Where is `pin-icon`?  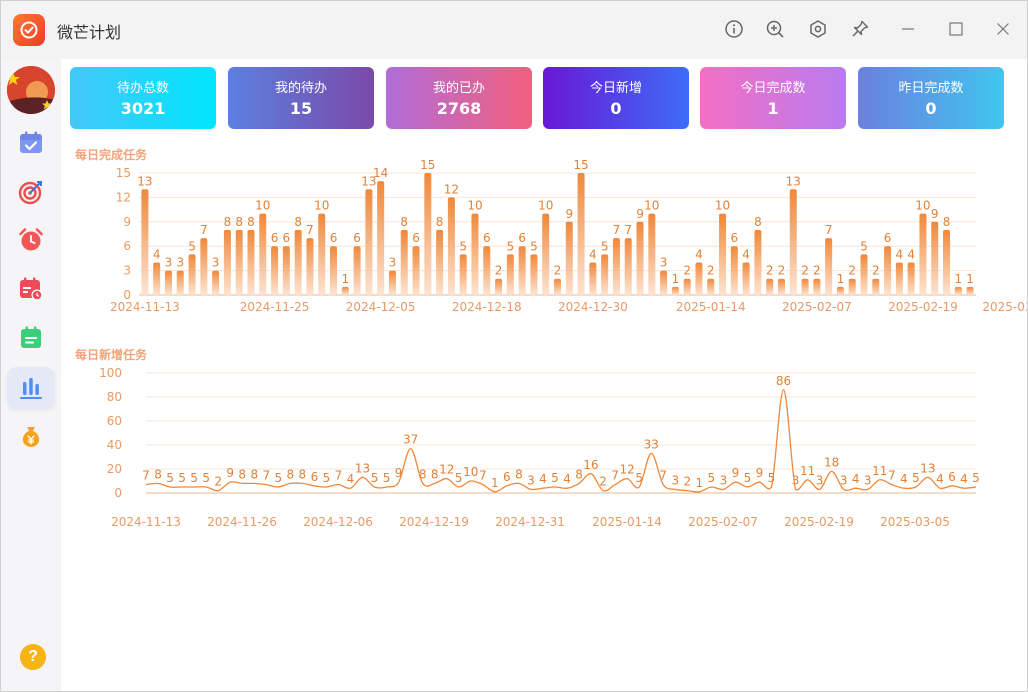
pin-icon is located at coordinates (860, 29).